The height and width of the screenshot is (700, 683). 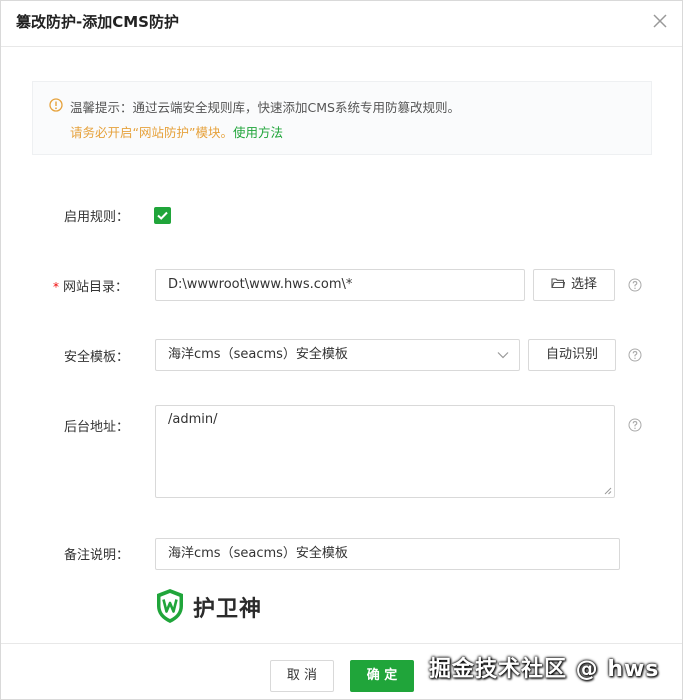 What do you see at coordinates (151, 132) in the screenshot?
I see `notice-warning-text: 请务必开启“网站防护”模块。` at bounding box center [151, 132].